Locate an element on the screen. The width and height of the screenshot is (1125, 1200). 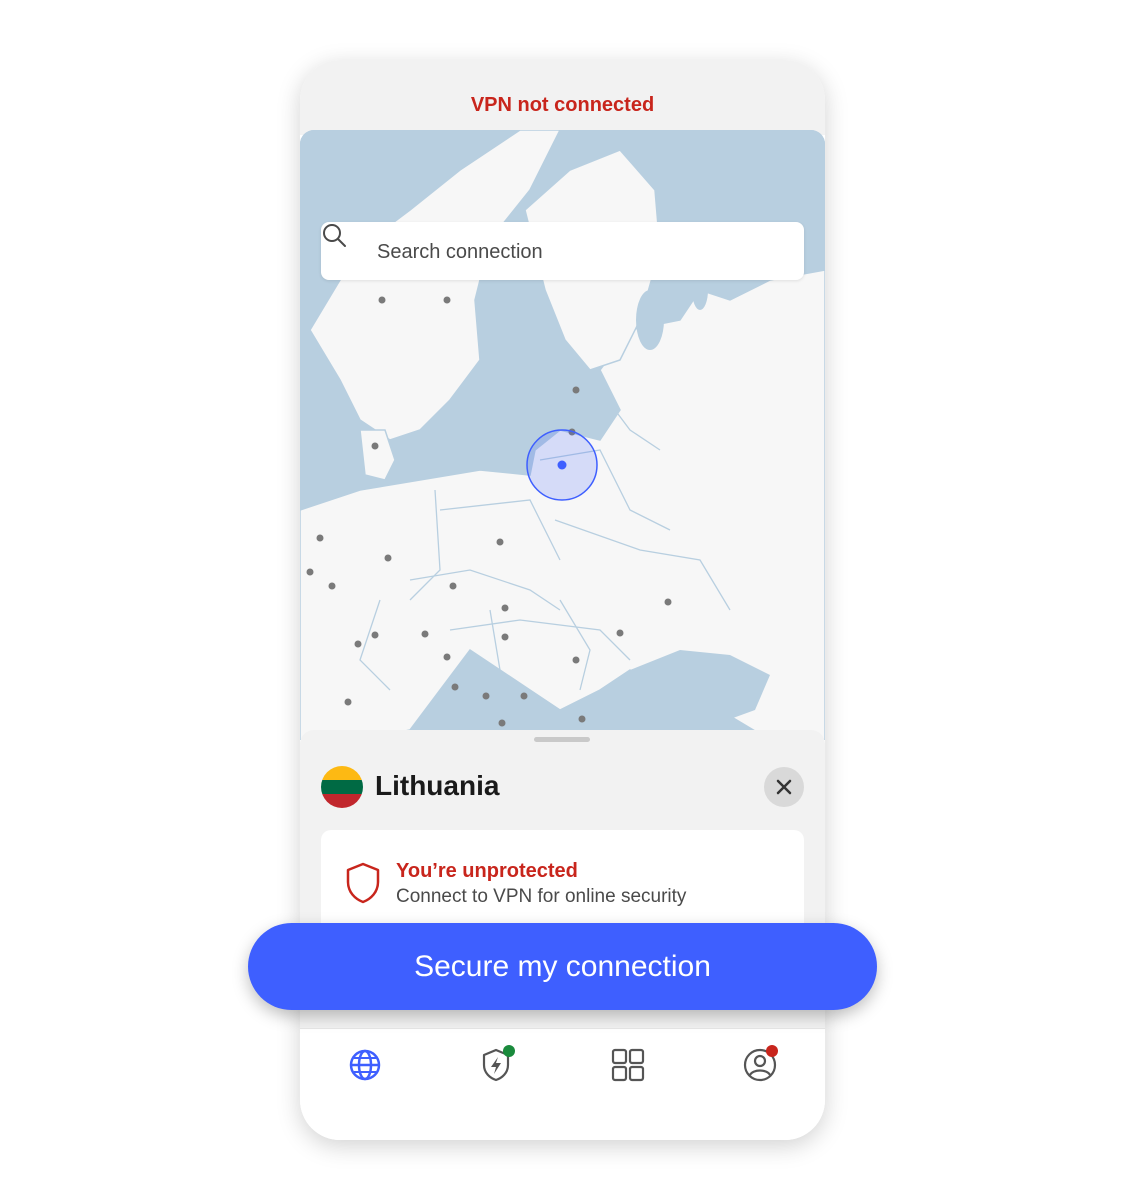
search-input is located at coordinates (587, 252).